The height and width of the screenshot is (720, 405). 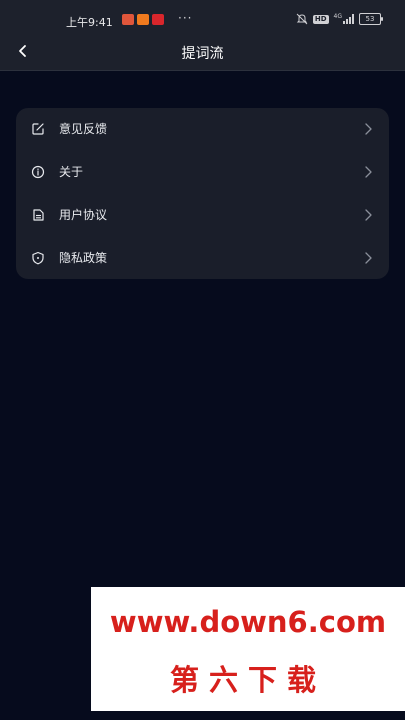 I want to click on network-type: 4G, so click(x=337, y=16).